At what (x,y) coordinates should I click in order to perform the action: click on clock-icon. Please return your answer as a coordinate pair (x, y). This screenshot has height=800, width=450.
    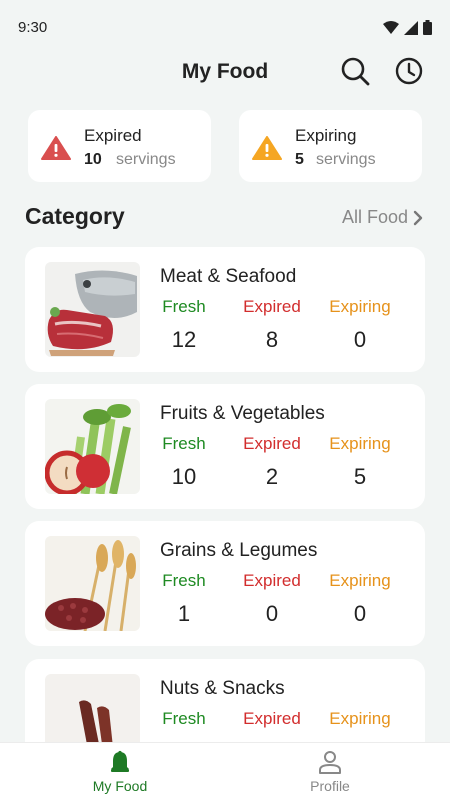
    Looking at the image, I should click on (409, 71).